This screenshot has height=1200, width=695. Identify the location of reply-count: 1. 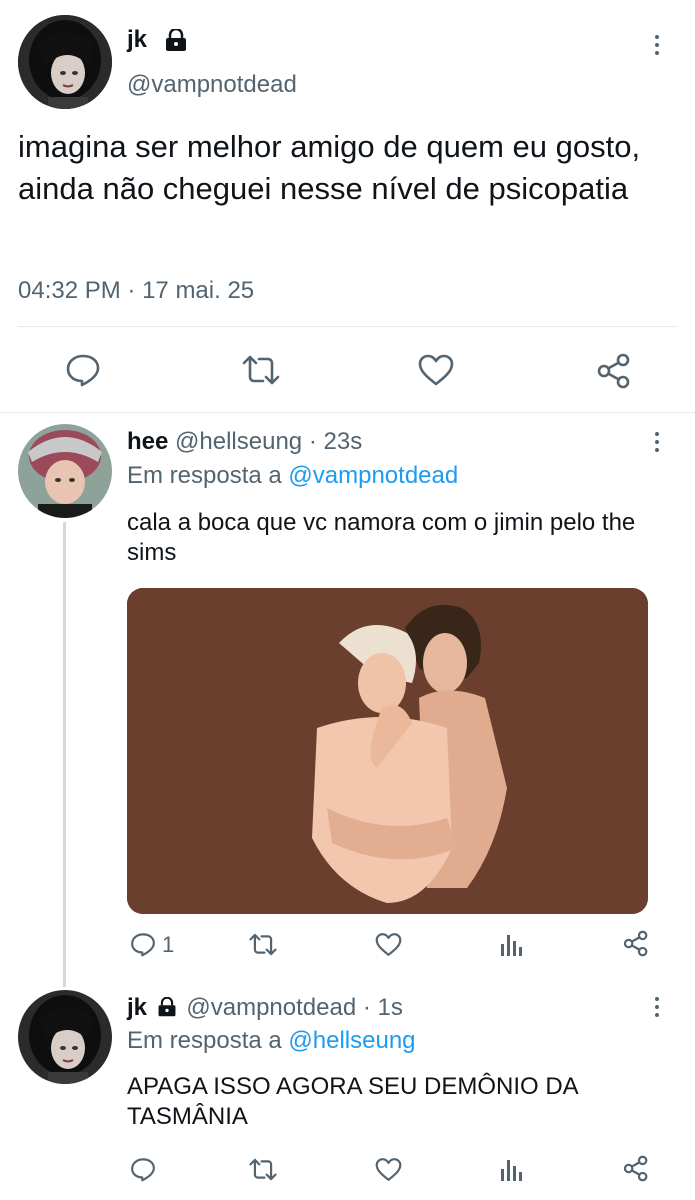
(168, 944).